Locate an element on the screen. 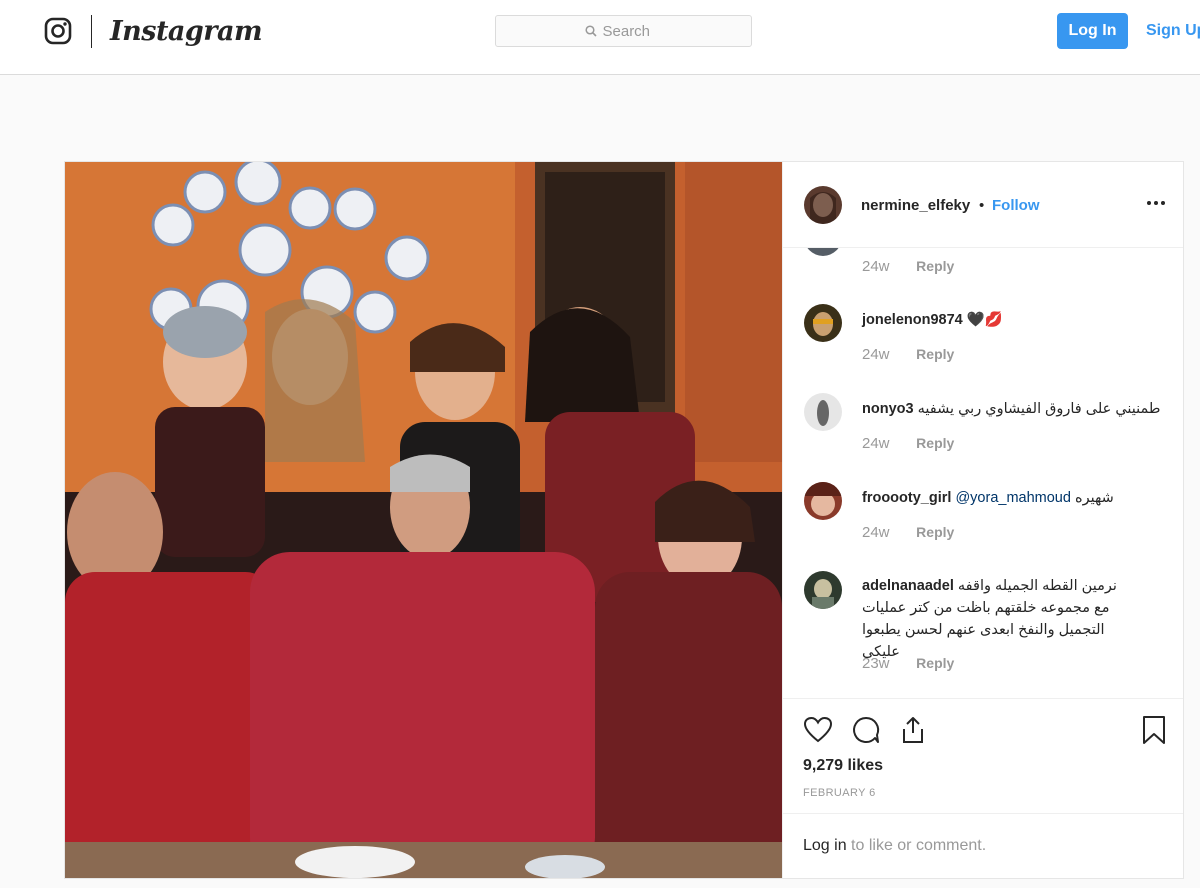 The image size is (1200, 888). comment-username: nonyo3 is located at coordinates (888, 409).